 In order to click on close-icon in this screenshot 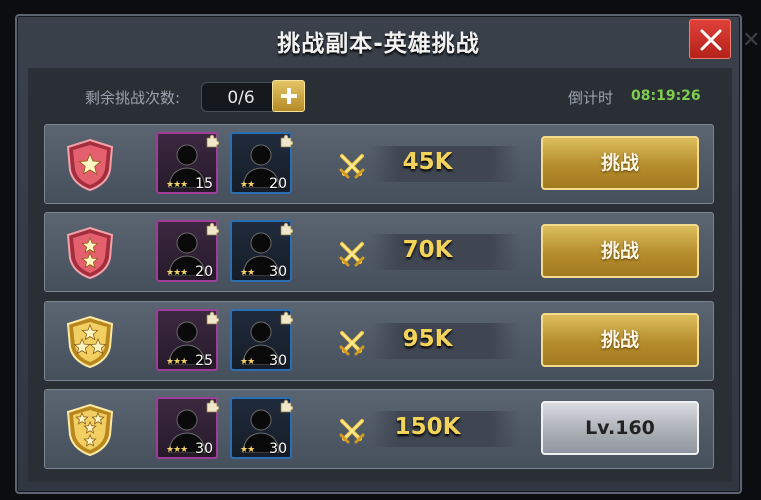, I will do `click(711, 40)`.